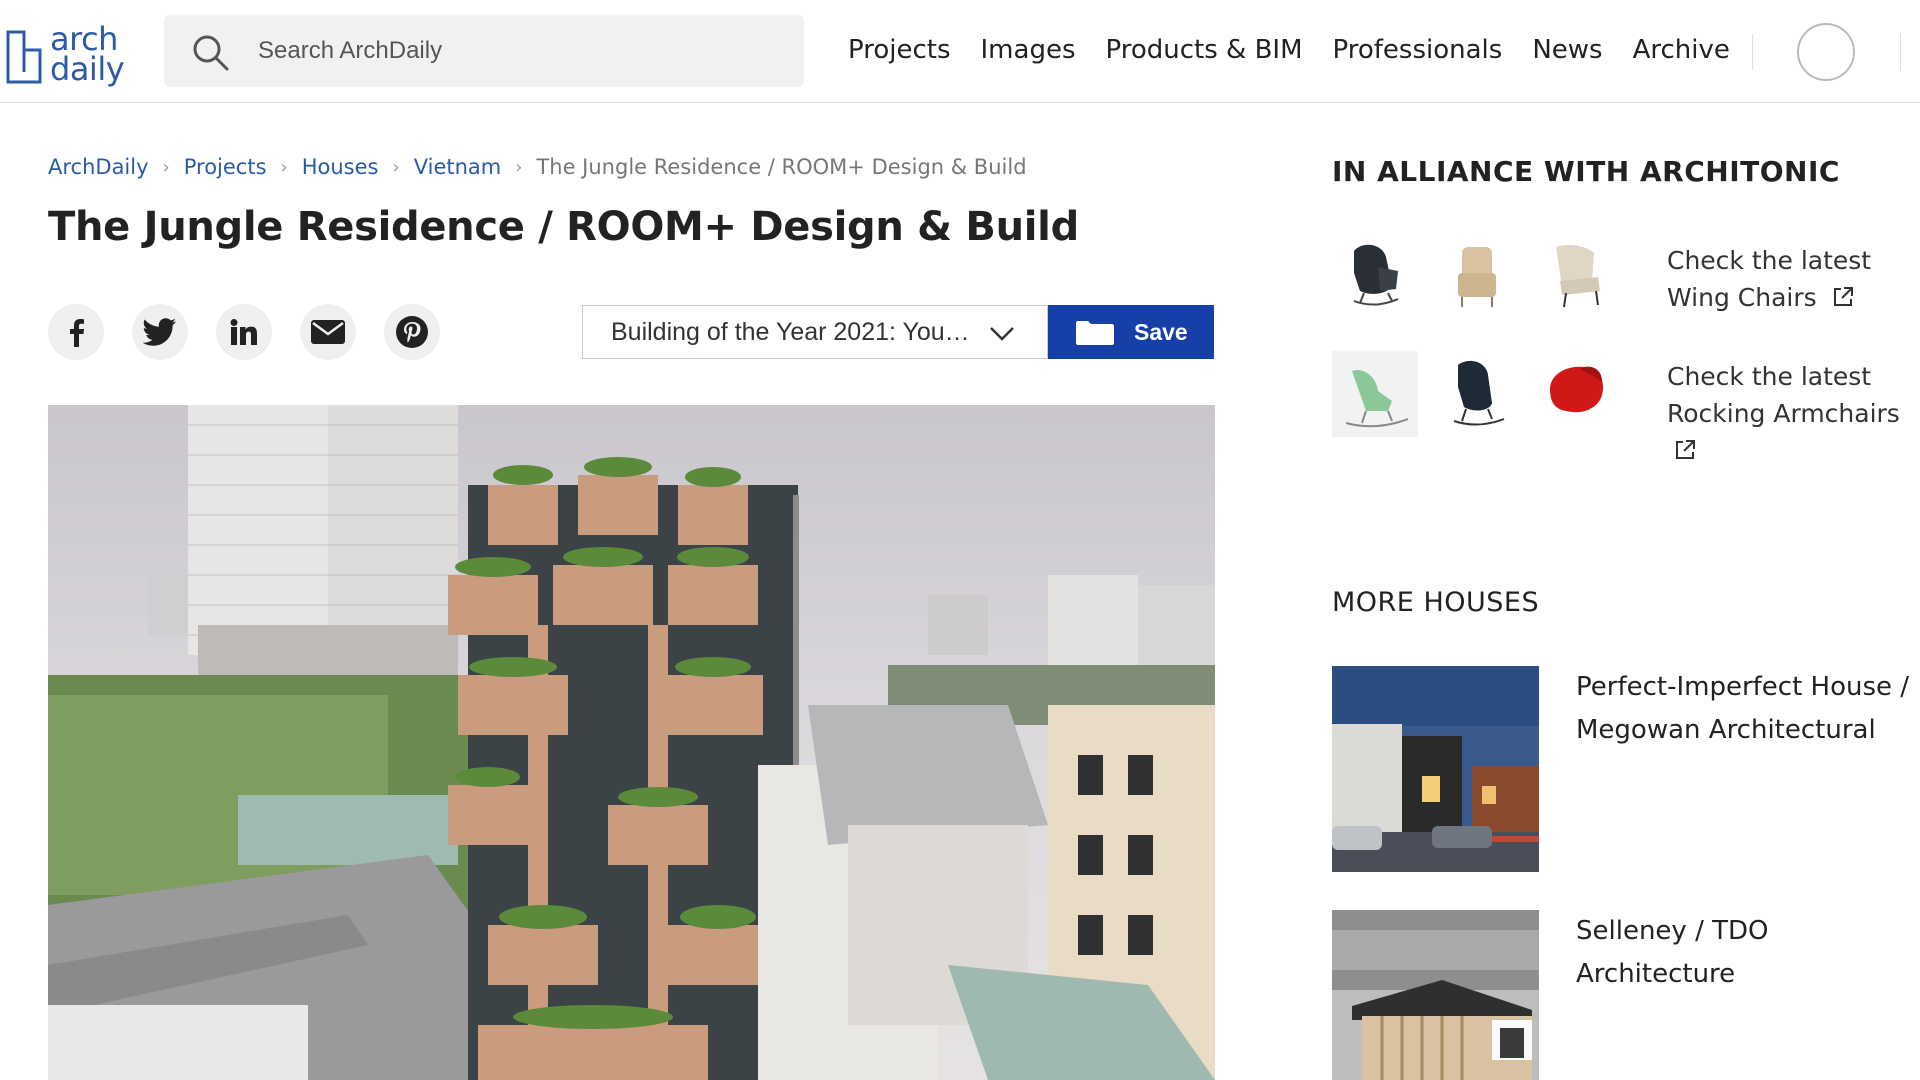  I want to click on share-linkedin-button, so click(244, 332).